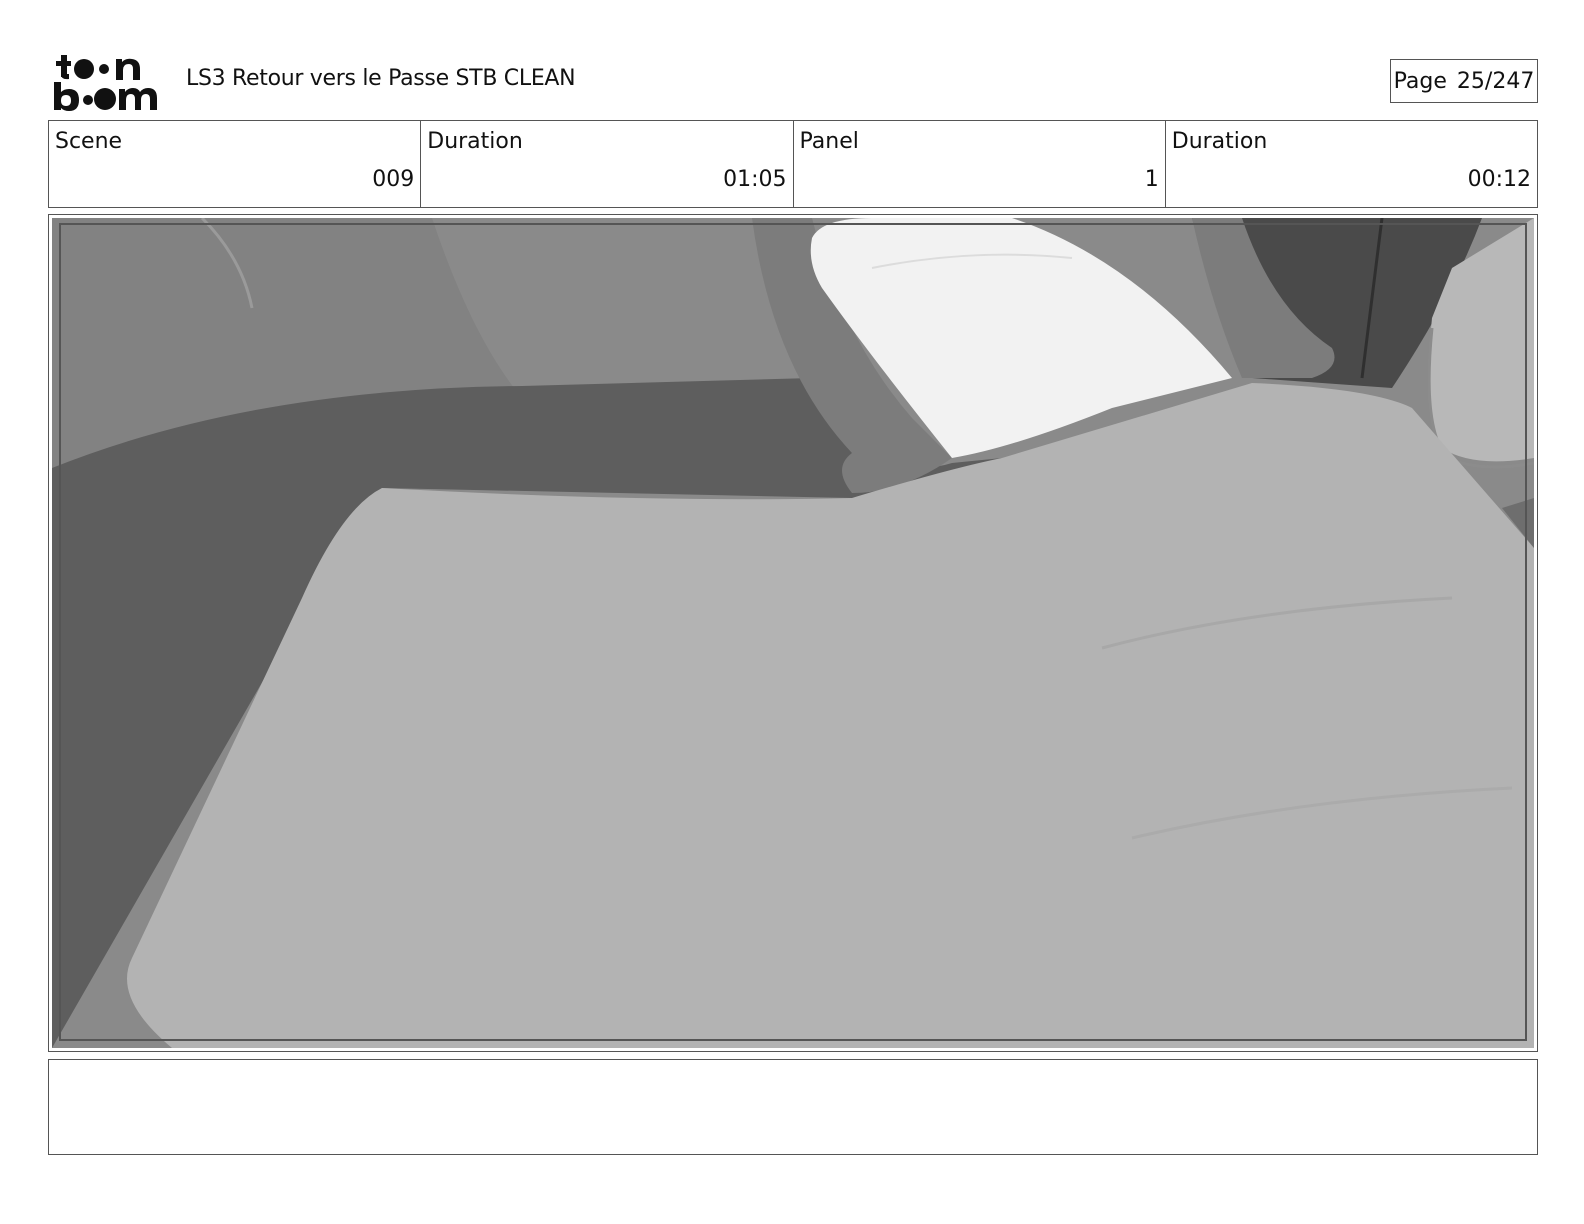 The height and width of the screenshot is (1224, 1584). I want to click on document-title: LS3 Retour vers le Passe STB CLEAN, so click(381, 78).